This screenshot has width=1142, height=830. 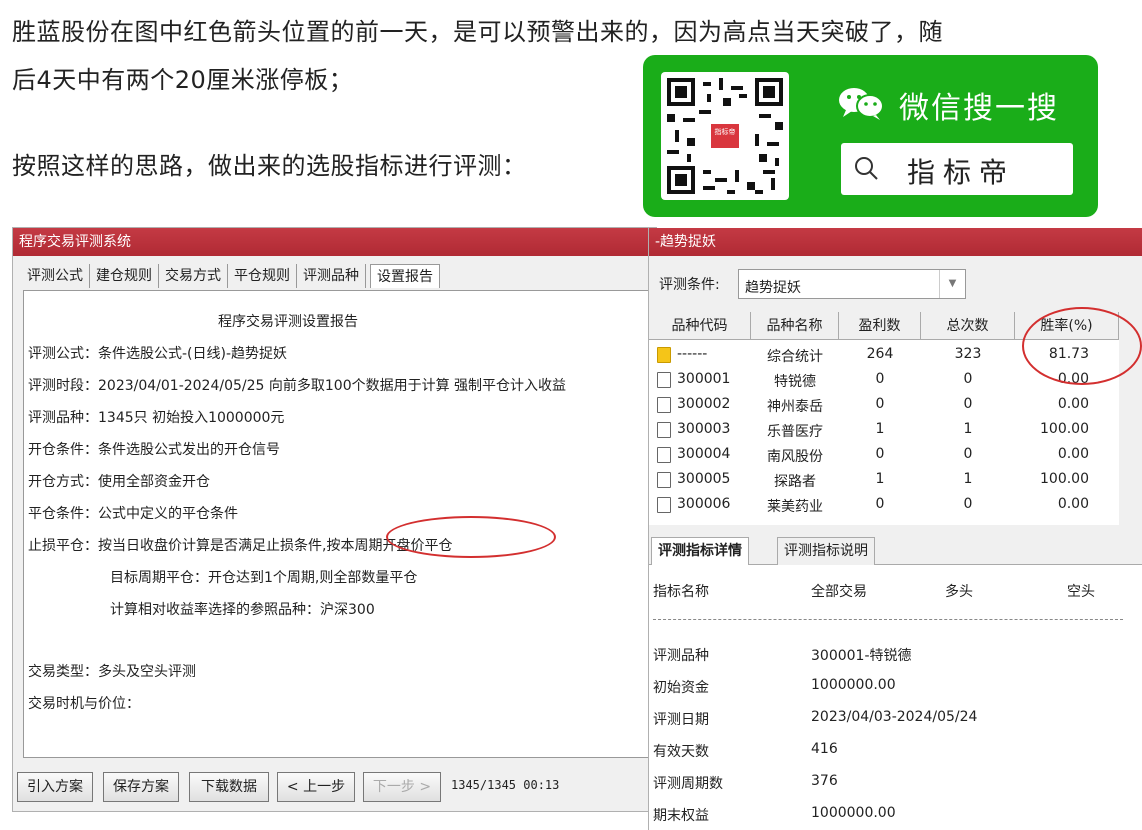 What do you see at coordinates (242, 610) in the screenshot?
I see `report-line: 计算相对收益率选择的参照品种：沪深300` at bounding box center [242, 610].